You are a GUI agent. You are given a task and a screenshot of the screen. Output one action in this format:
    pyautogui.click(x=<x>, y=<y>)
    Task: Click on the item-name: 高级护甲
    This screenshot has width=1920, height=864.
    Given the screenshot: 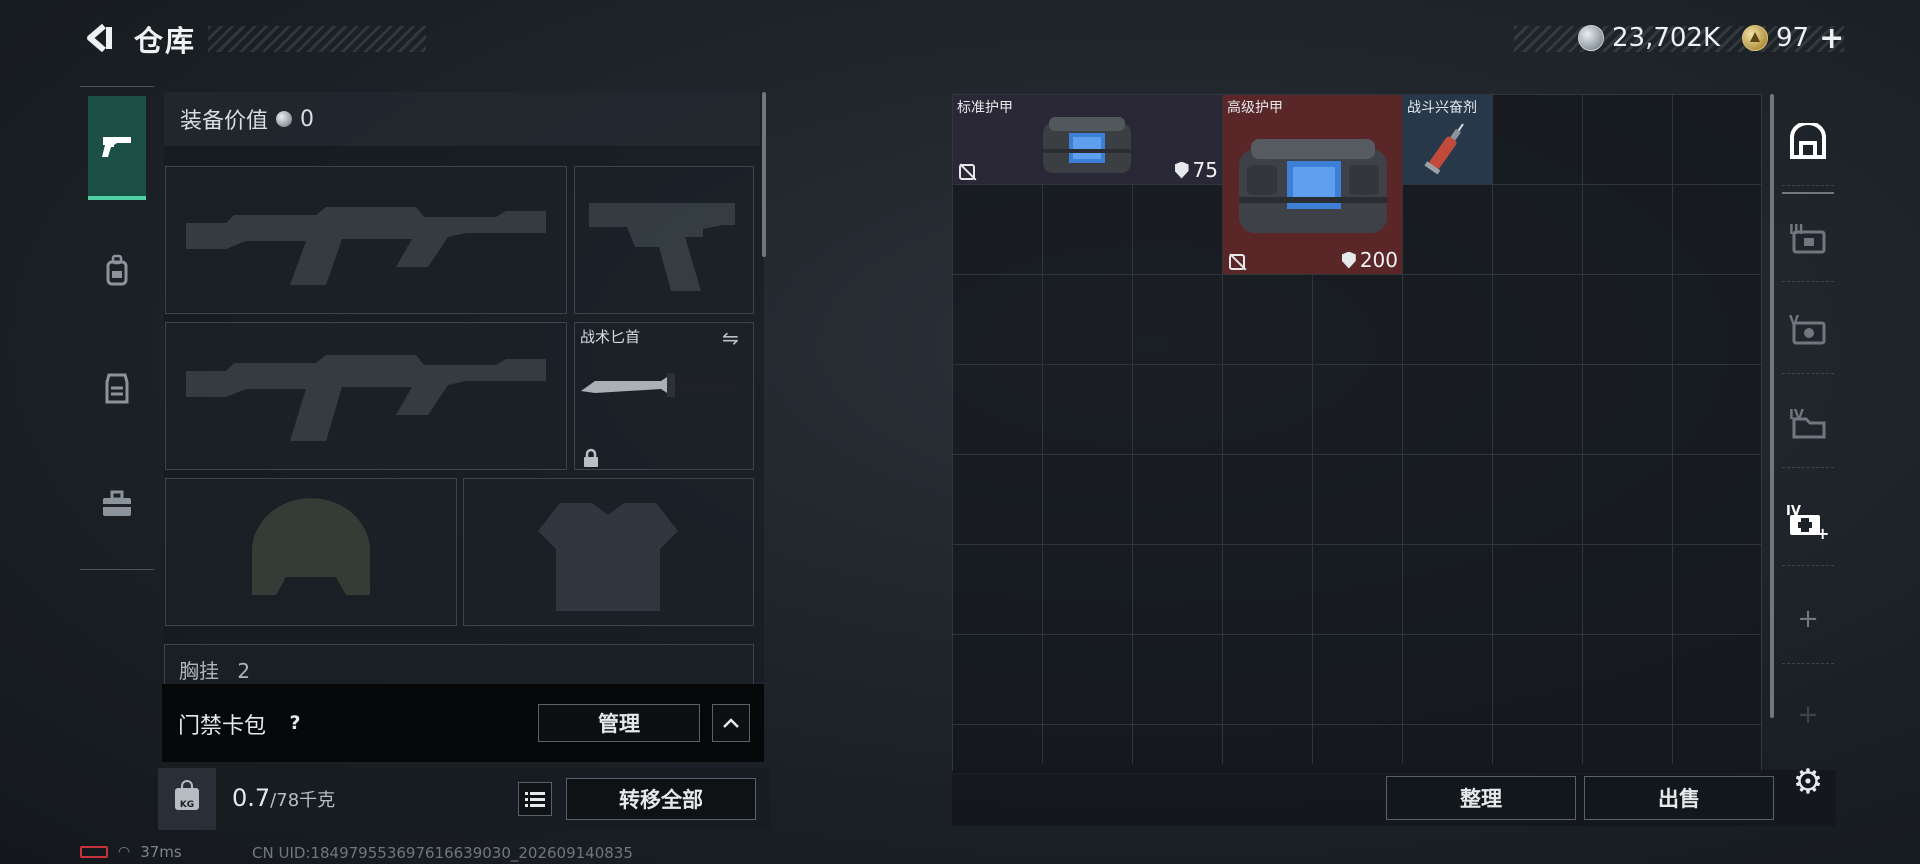 What is the action you would take?
    pyautogui.click(x=1255, y=108)
    